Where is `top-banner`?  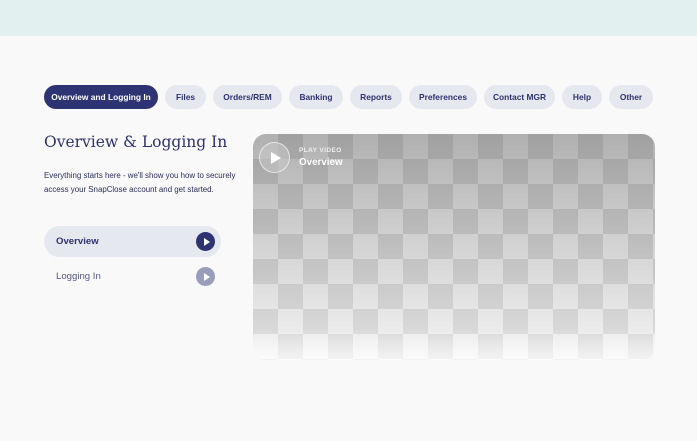 top-banner is located at coordinates (348, 18).